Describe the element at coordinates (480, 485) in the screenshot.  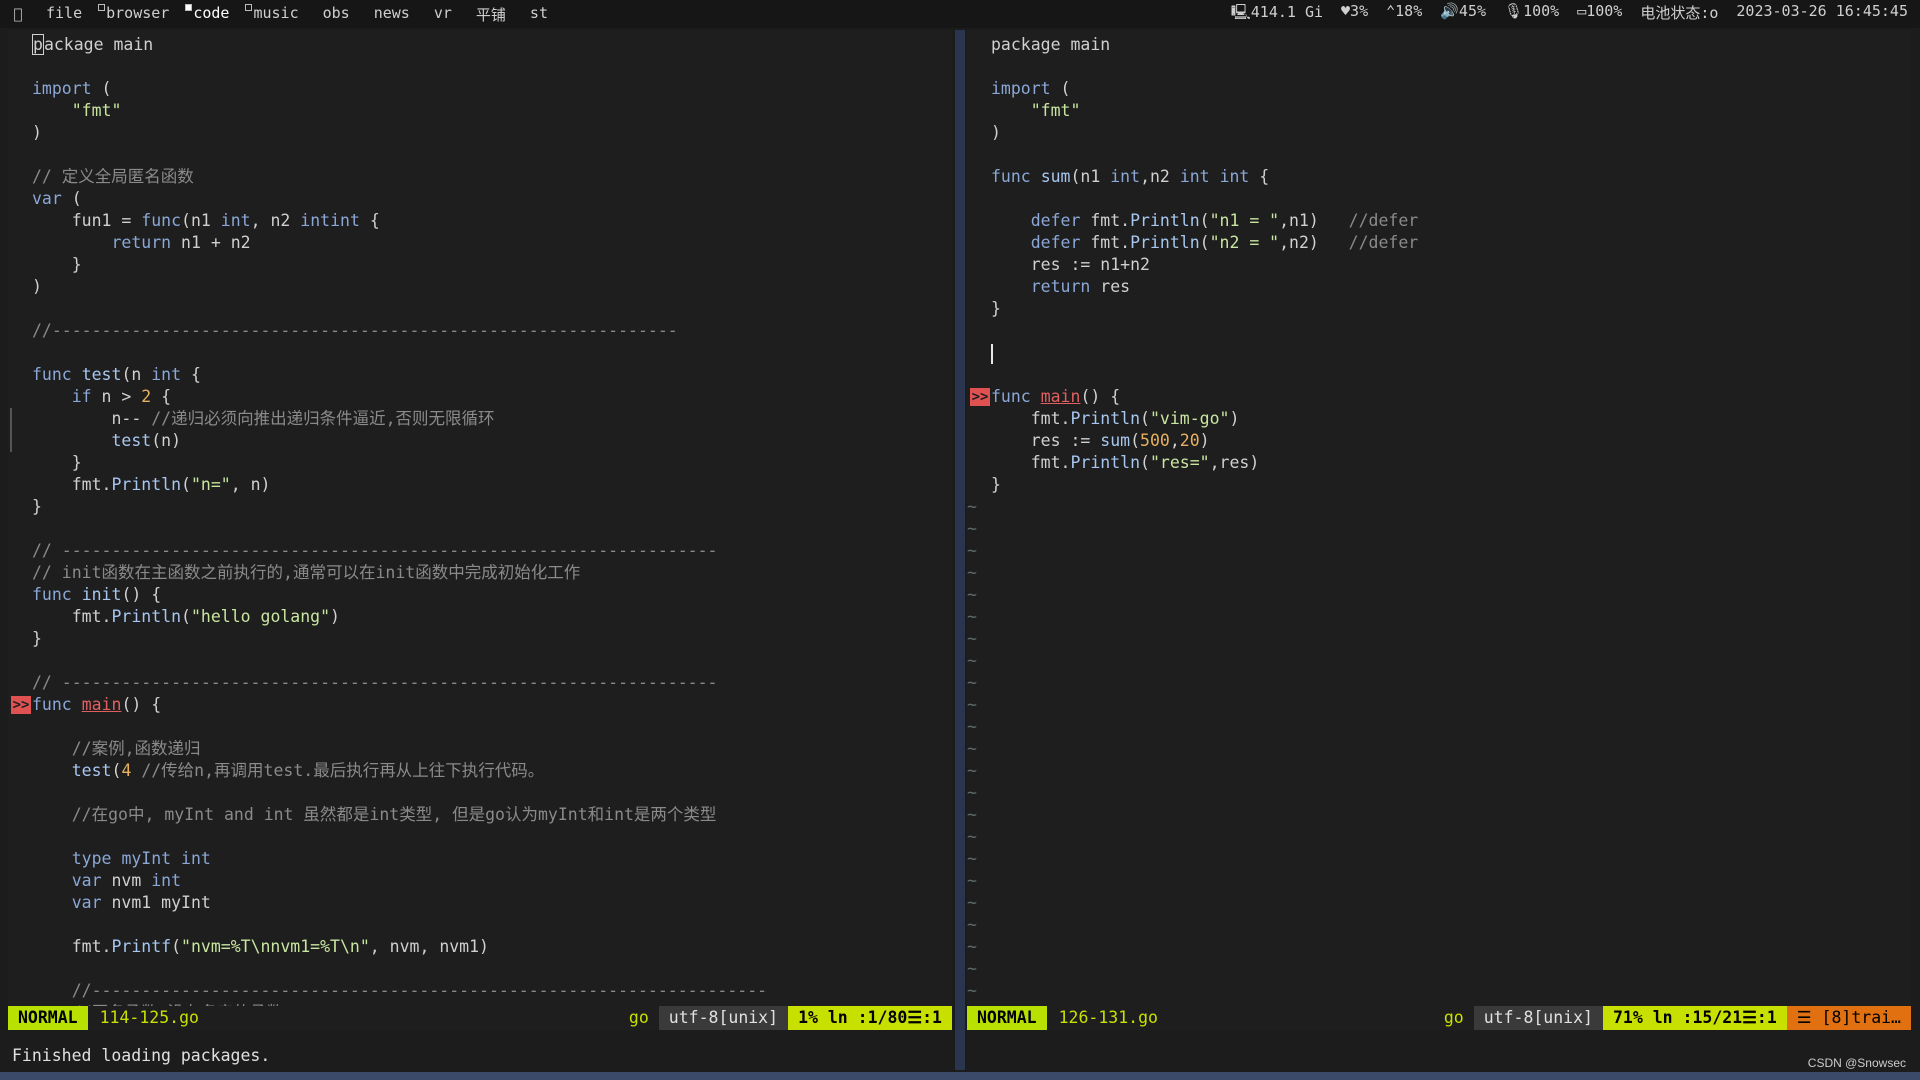
I see `code-line: fmt.Println("n=", n)` at that location.